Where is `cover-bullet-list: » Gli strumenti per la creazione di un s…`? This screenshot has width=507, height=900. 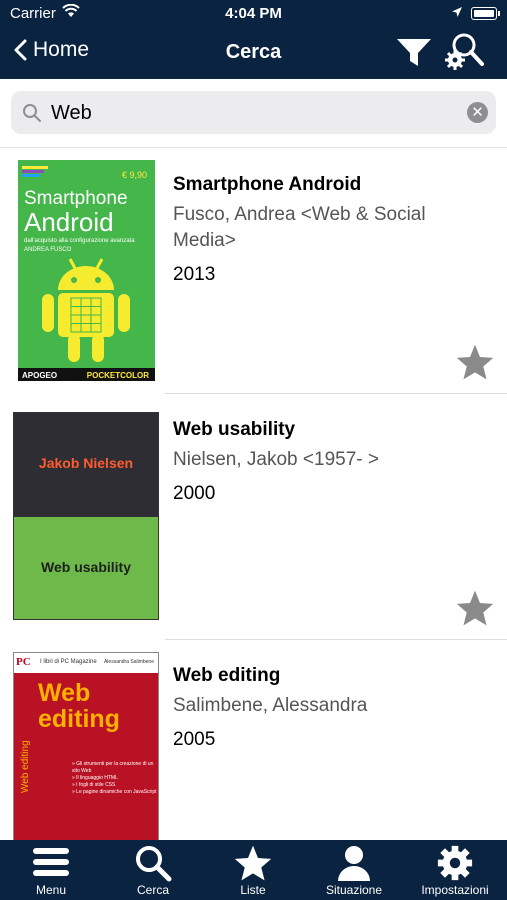 cover-bullet-list: » Gli strumenti per la creazione di un s… is located at coordinates (115, 778).